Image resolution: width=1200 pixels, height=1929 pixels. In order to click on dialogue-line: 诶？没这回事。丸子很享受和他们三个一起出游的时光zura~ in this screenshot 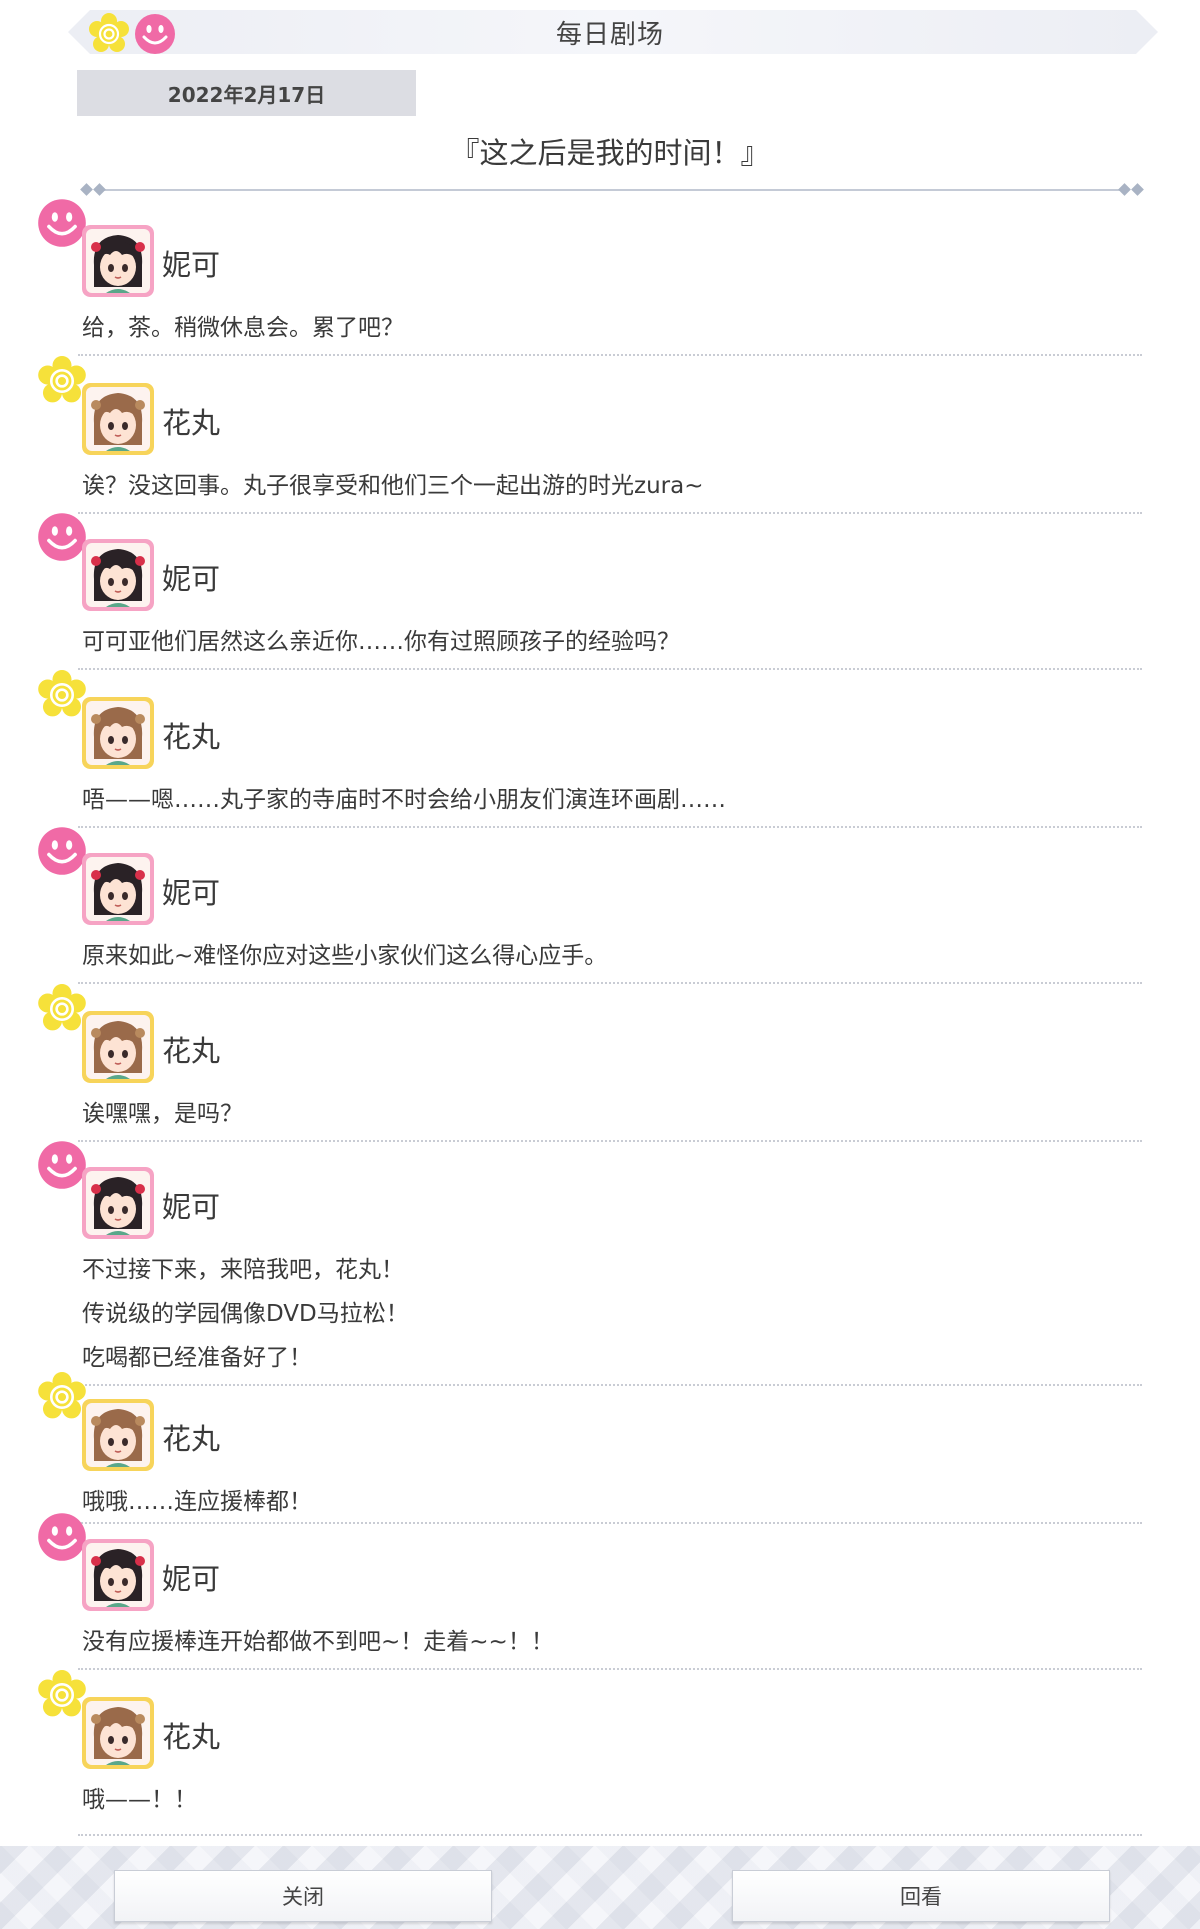, I will do `click(393, 486)`.